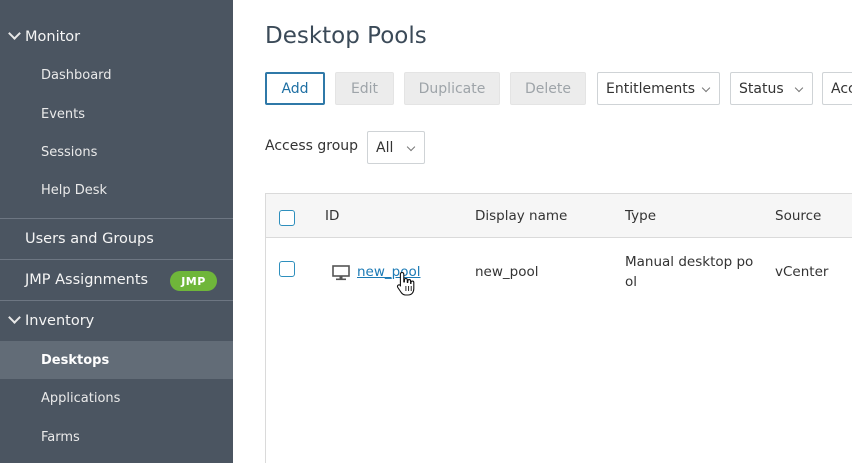 This screenshot has height=463, width=852. What do you see at coordinates (396, 147) in the screenshot?
I see `access-group-select: All` at bounding box center [396, 147].